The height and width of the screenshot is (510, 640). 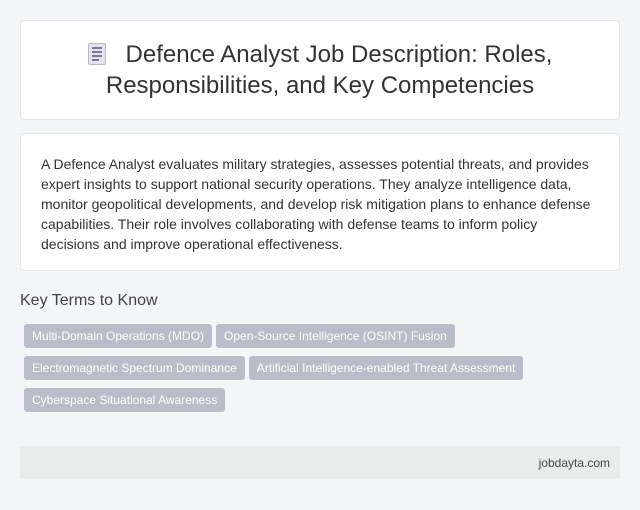 I want to click on key-term-tag: Open-Source Intelligence (OSINT) Fusion, so click(x=335, y=336).